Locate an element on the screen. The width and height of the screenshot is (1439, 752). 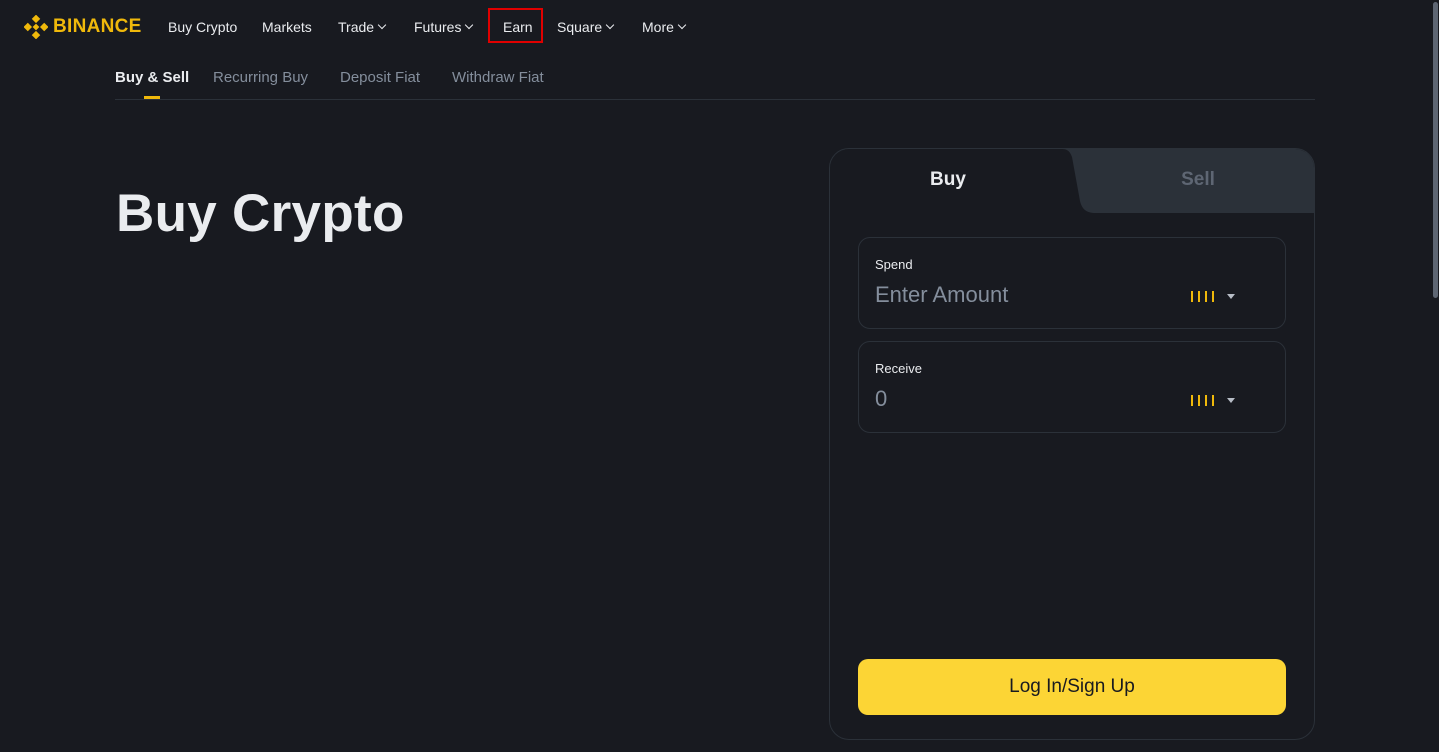
brand-name: BINANCE is located at coordinates (97, 26).